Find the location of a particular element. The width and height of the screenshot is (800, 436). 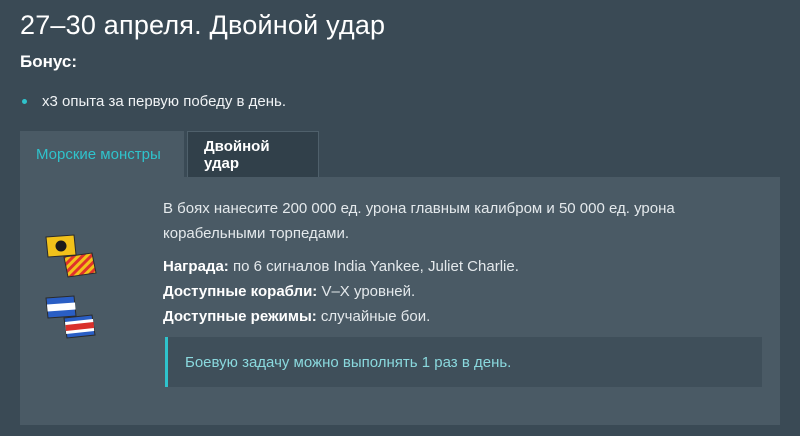

tab-sea-monsters: Морские монстры is located at coordinates (102, 154).